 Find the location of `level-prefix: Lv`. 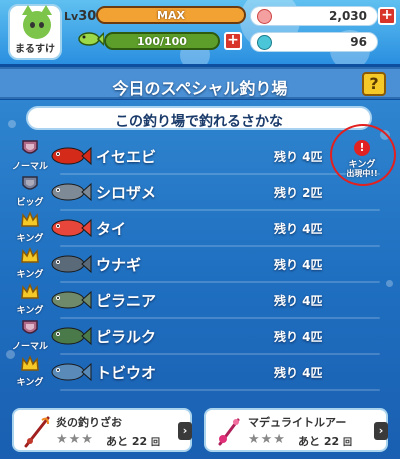

level-prefix: Lv is located at coordinates (71, 16).